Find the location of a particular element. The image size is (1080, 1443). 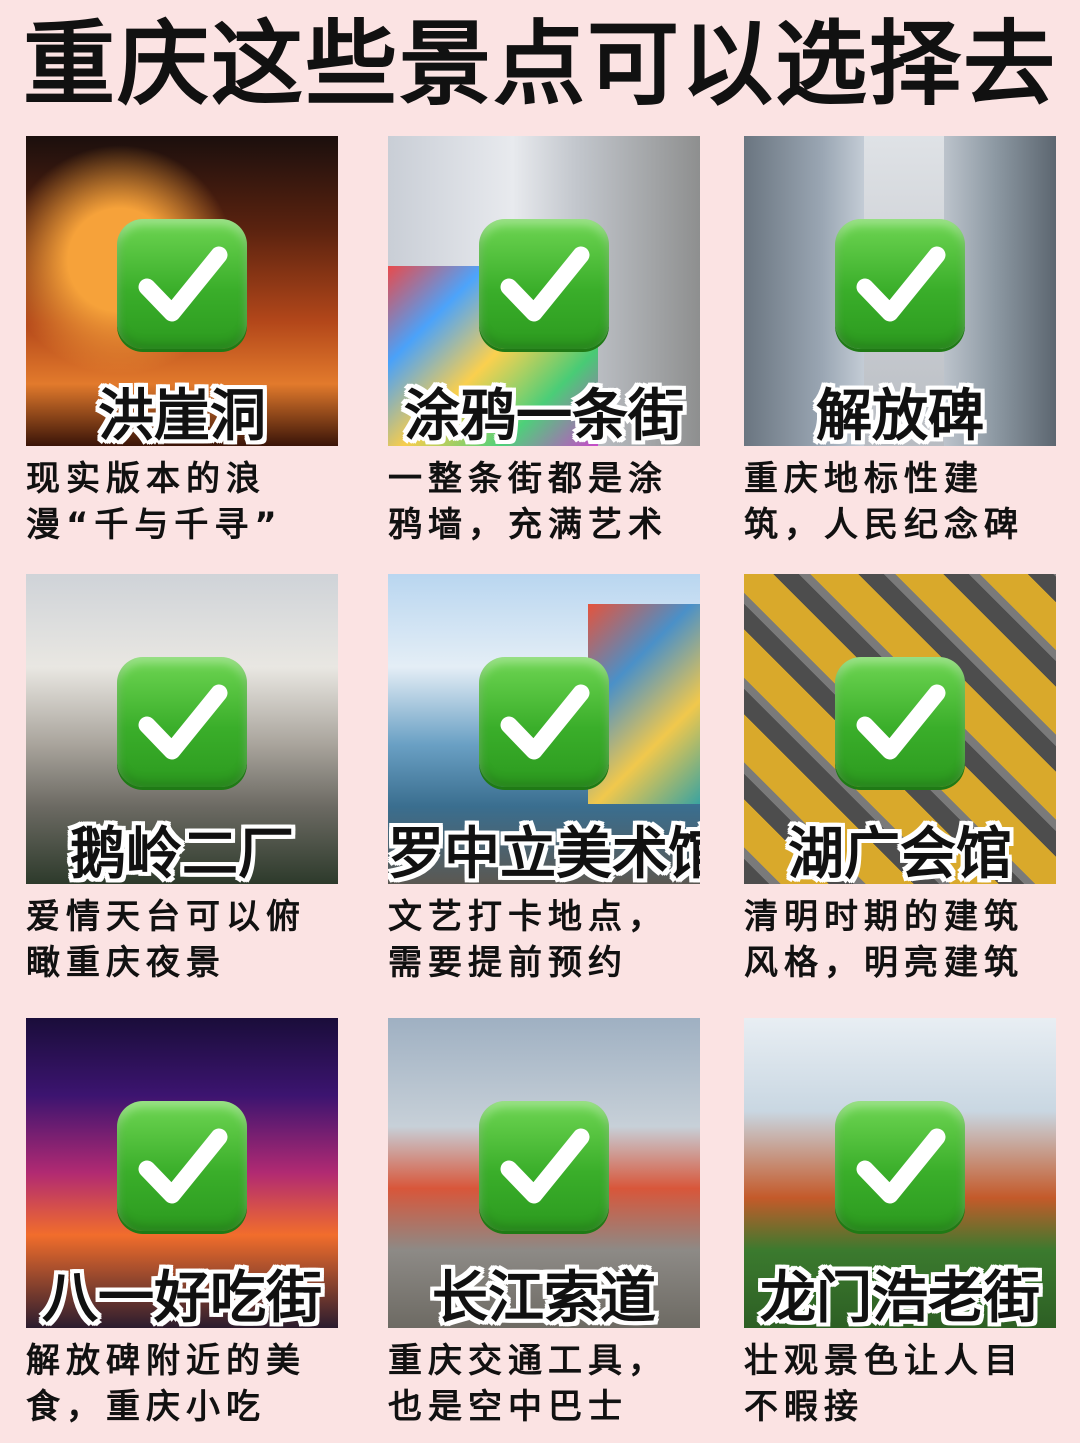

spot-photo: 八一好吃街 is located at coordinates (182, 1173).